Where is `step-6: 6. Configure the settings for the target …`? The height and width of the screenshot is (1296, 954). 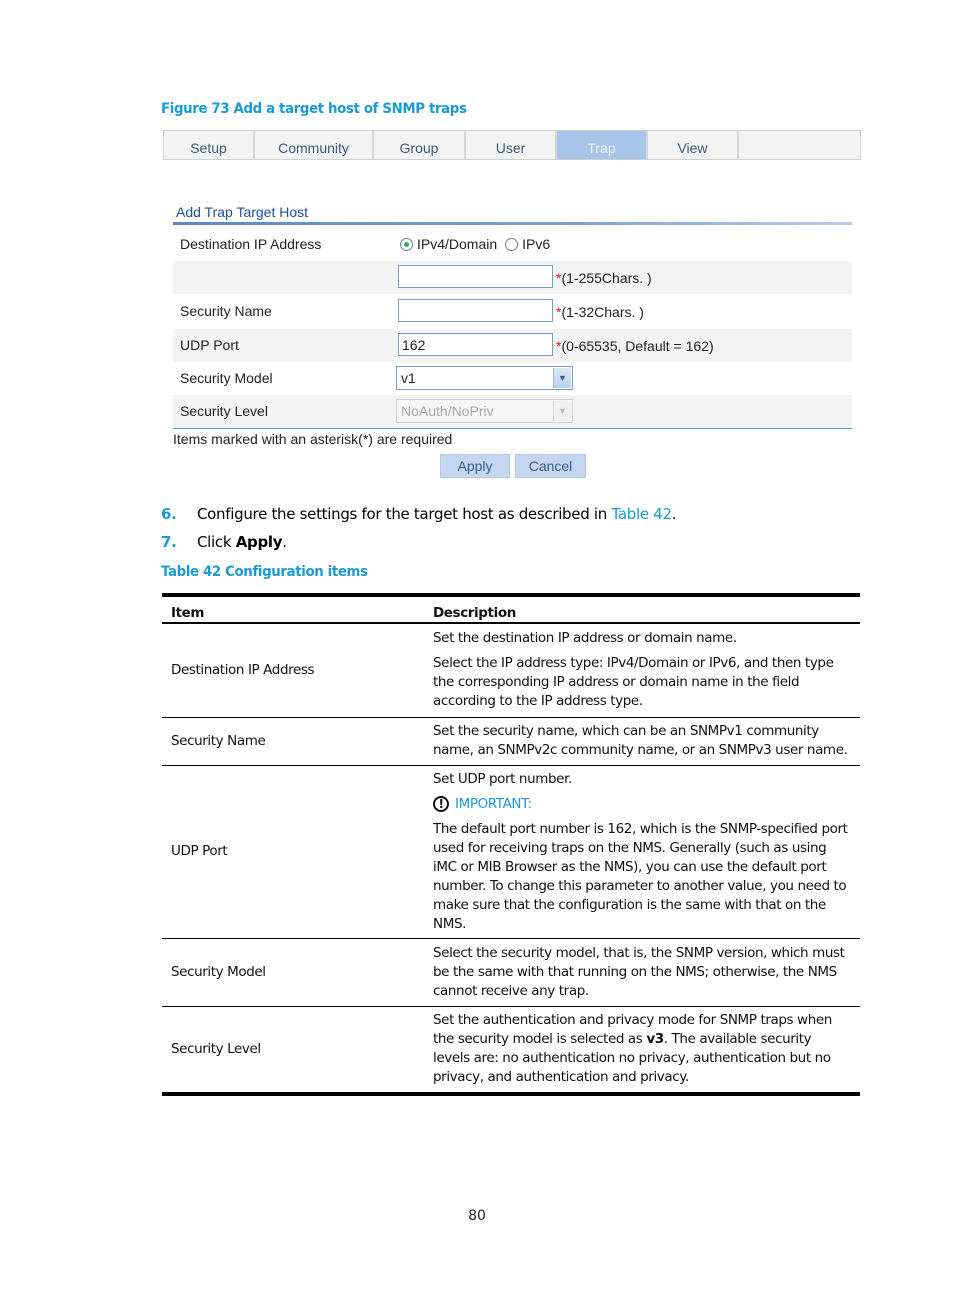
step-6: 6. Configure the settings for the target … is located at coordinates (419, 514).